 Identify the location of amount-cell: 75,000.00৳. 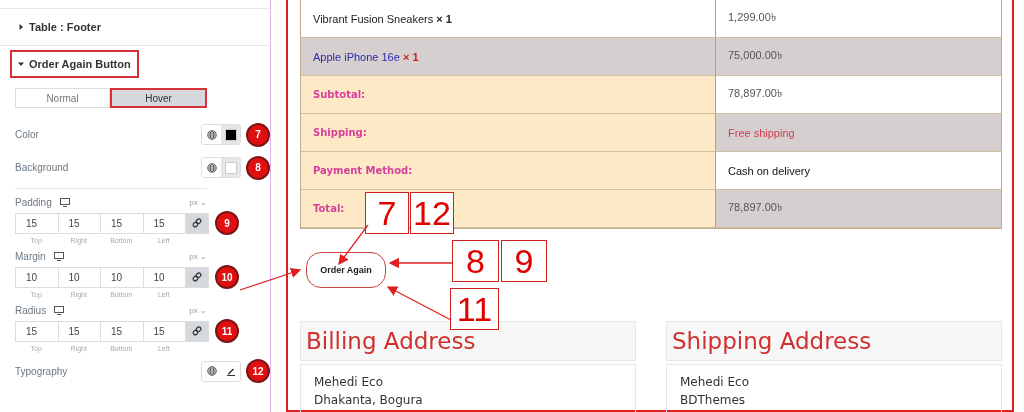
(858, 57).